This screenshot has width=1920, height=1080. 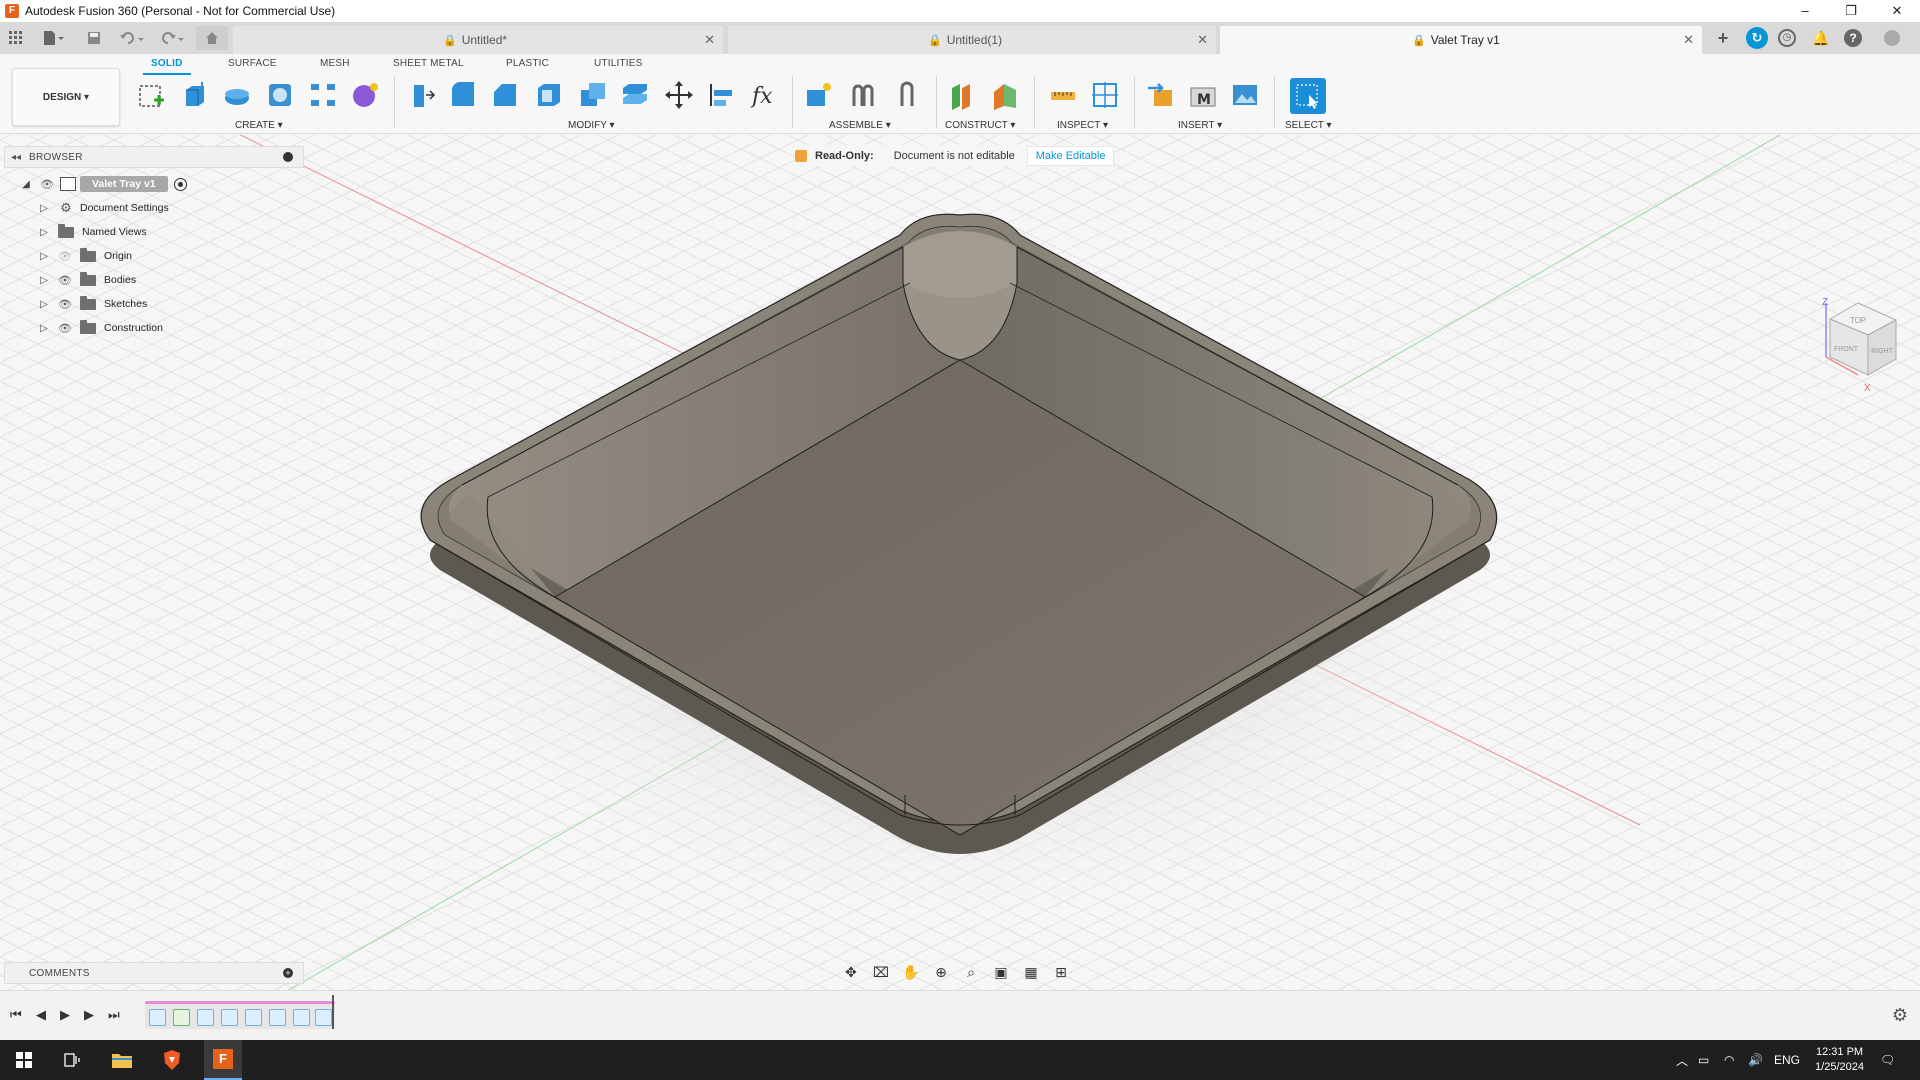 What do you see at coordinates (66, 97) in the screenshot?
I see `workspace-switcher-button: DESIGN ▾` at bounding box center [66, 97].